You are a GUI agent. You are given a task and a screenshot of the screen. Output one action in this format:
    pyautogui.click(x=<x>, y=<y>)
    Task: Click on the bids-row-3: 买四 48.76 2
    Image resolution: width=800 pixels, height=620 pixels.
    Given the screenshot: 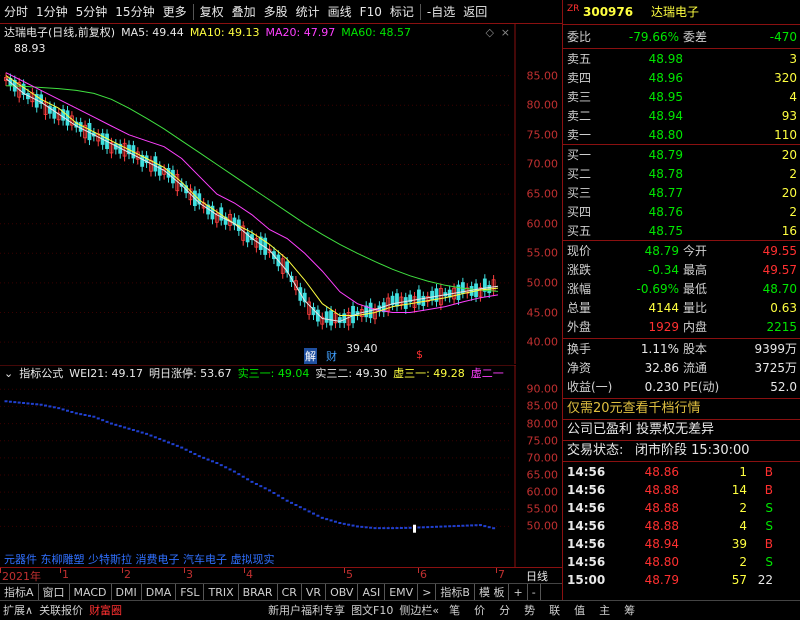 What is the action you would take?
    pyautogui.click(x=681, y=212)
    